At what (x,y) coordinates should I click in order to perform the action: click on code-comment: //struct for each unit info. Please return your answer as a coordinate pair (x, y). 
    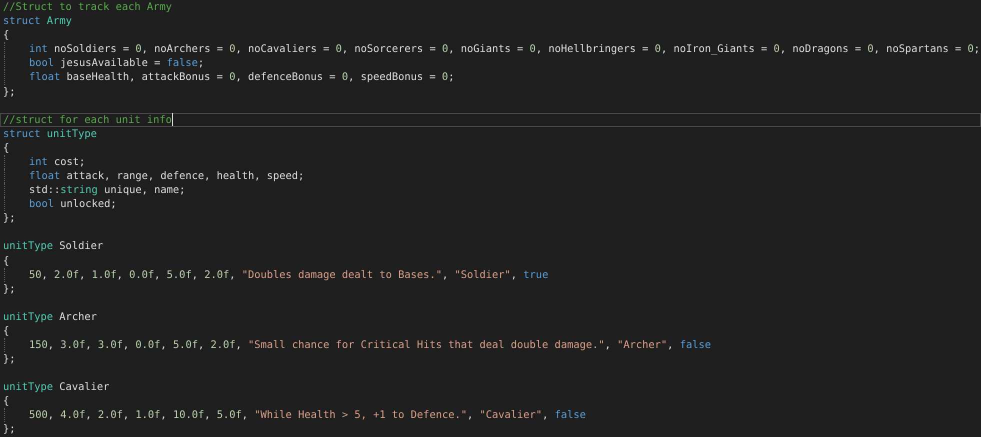
    Looking at the image, I should click on (87, 119).